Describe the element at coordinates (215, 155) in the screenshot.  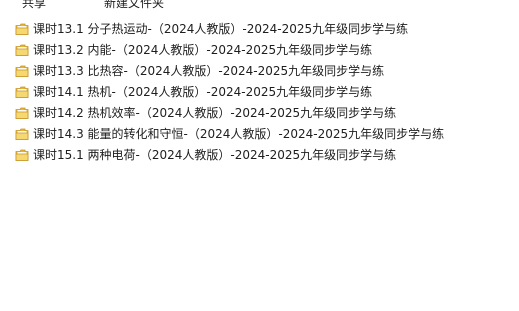
I see `file-name: 课时15.1 两种电荷-（2024人教版）-2024-2025九年级同步学与练` at that location.